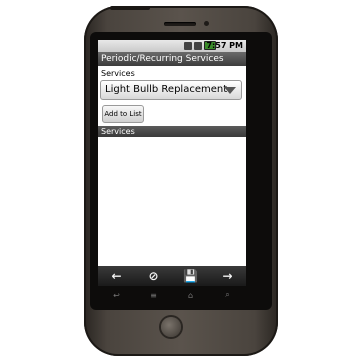 The height and width of the screenshot is (360, 360). Describe the element at coordinates (171, 327) in the screenshot. I see `trackball` at that location.